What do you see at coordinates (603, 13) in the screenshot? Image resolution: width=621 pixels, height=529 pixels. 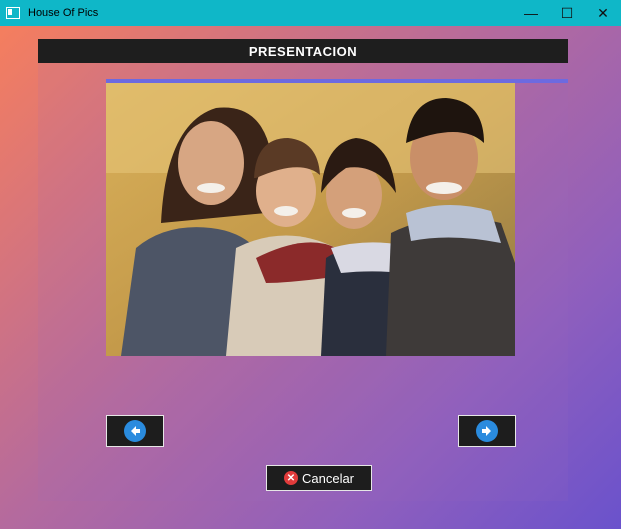 I see `close-button: ✕` at bounding box center [603, 13].